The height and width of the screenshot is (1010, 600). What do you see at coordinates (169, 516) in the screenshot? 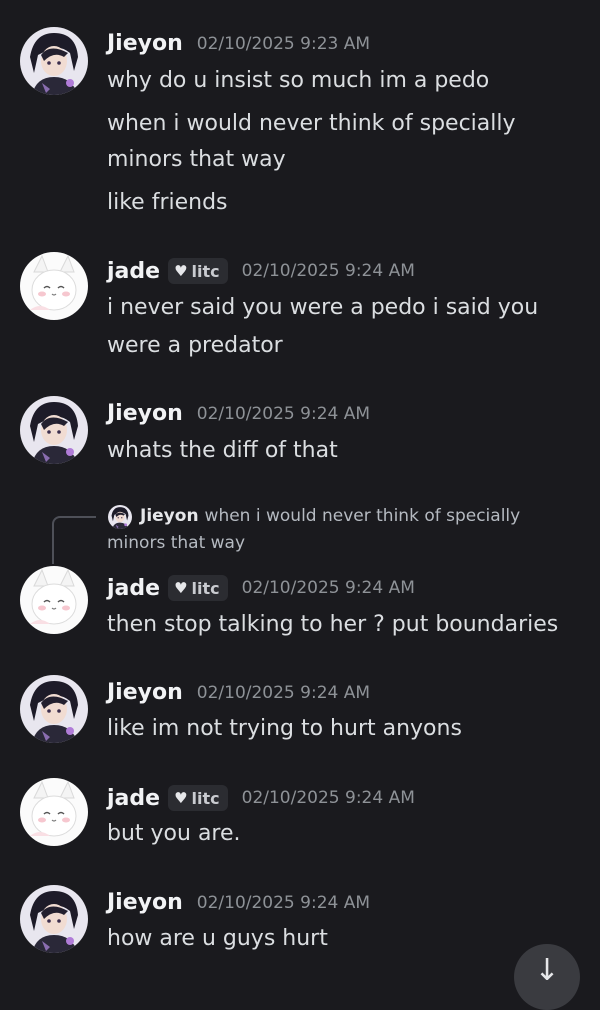
I see `reply-author: Jieyon` at bounding box center [169, 516].